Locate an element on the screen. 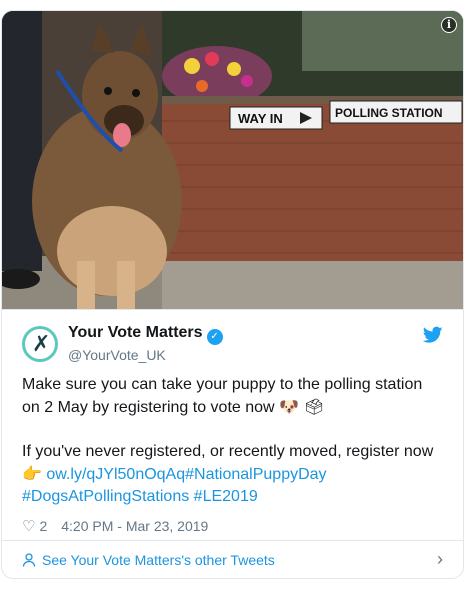 The width and height of the screenshot is (465, 589). see-other-tweets-link: See Your Vote Matters's other Tweets › is located at coordinates (232, 559).